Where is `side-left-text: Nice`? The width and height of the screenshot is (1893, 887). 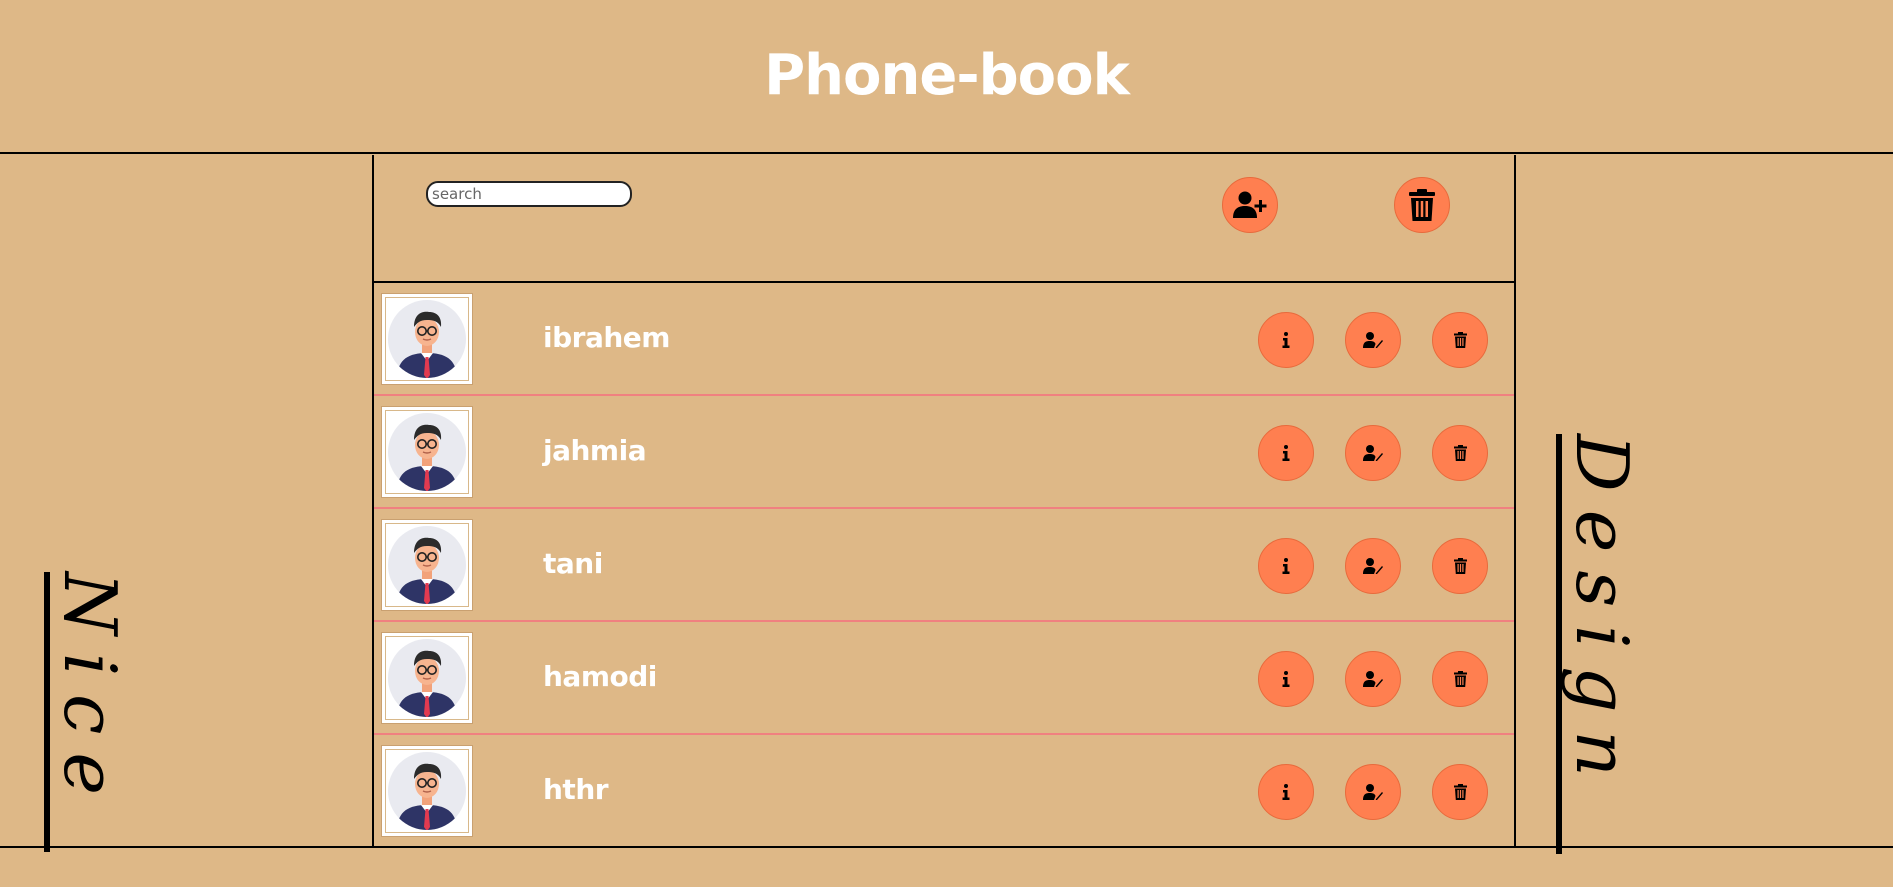
side-left-text: Nice is located at coordinates (90, 692).